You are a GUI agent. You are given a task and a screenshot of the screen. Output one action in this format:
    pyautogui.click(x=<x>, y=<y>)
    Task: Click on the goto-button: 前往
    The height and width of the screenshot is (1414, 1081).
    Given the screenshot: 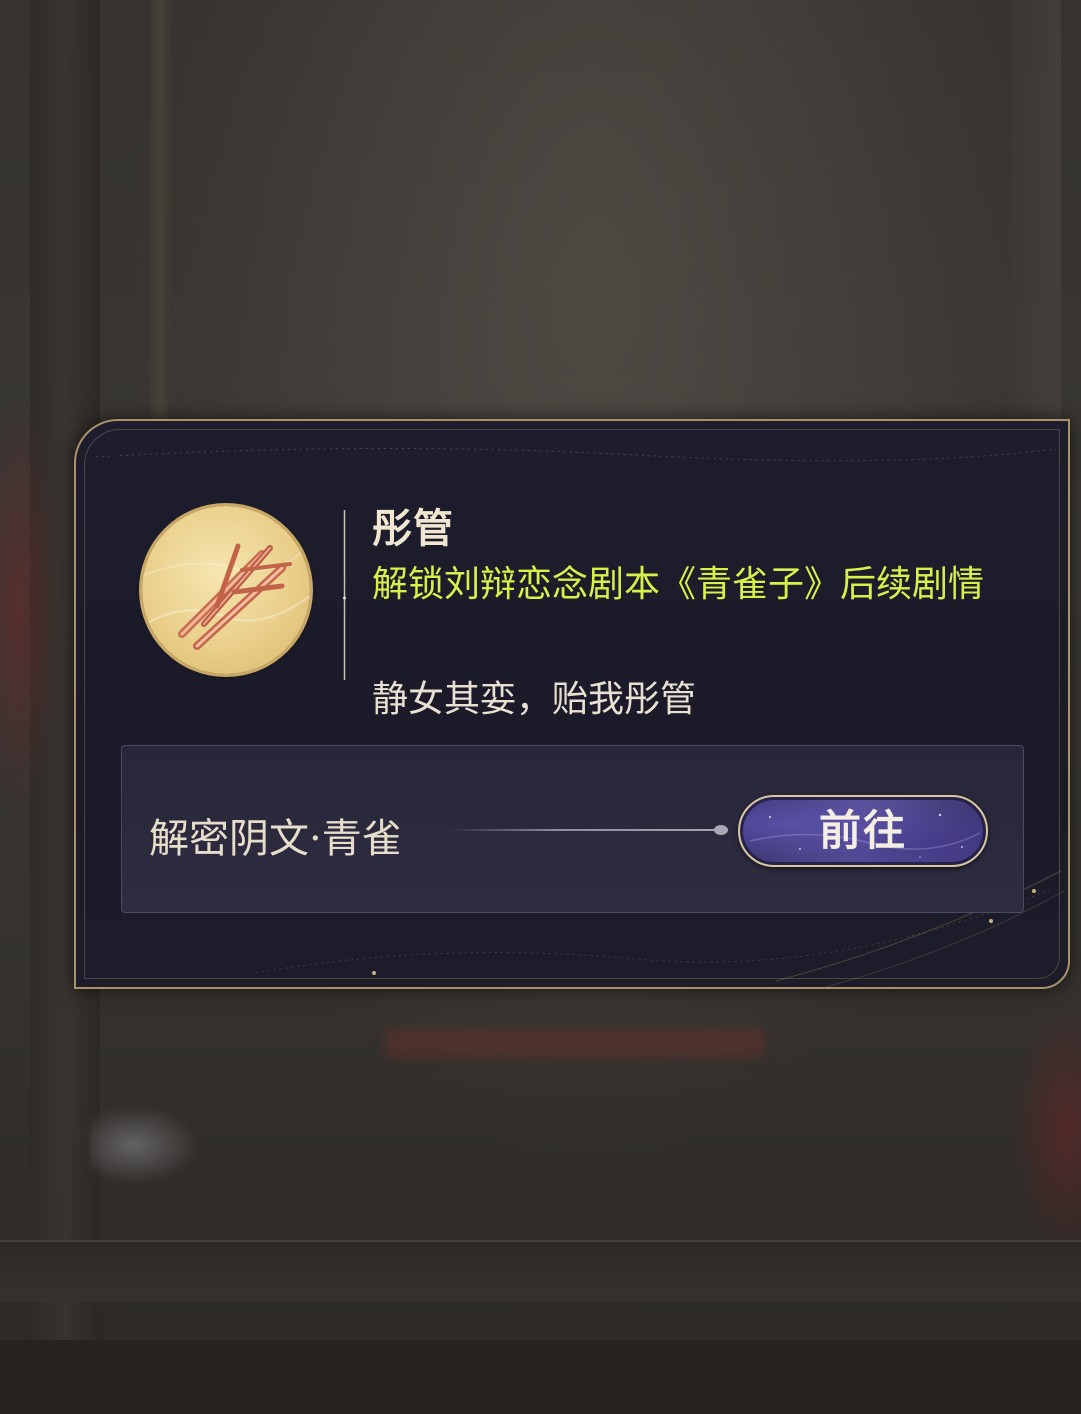 What is the action you would take?
    pyautogui.click(x=863, y=831)
    